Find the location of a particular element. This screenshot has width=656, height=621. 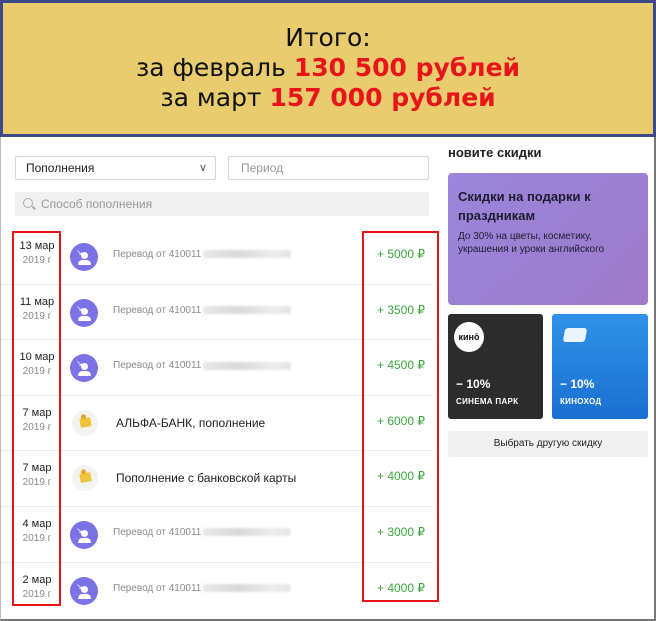

choose-other-discount-button: Выбрать другую скидку is located at coordinates (548, 444).